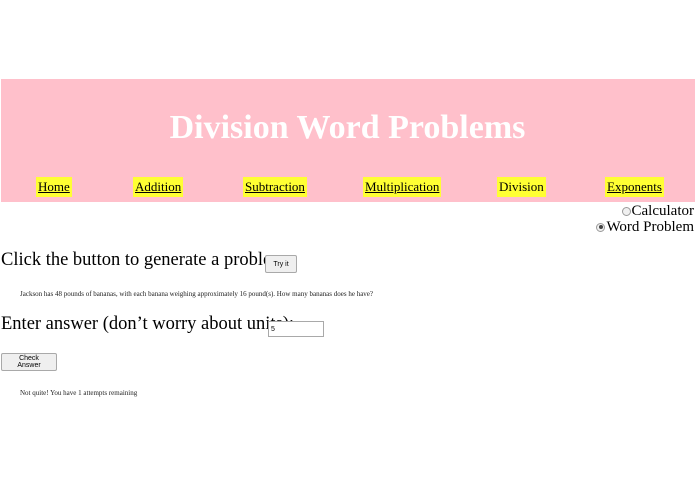 Image resolution: width=695 pixels, height=494 pixels. Describe the element at coordinates (146, 260) in the screenshot. I see `generate-prompt: Click the button to generate a problem.` at that location.